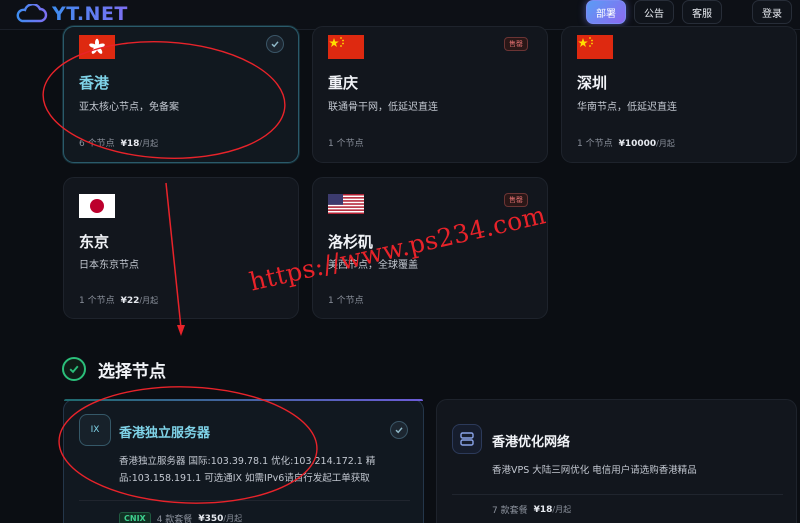  I want to click on login-button: 登录, so click(772, 12).